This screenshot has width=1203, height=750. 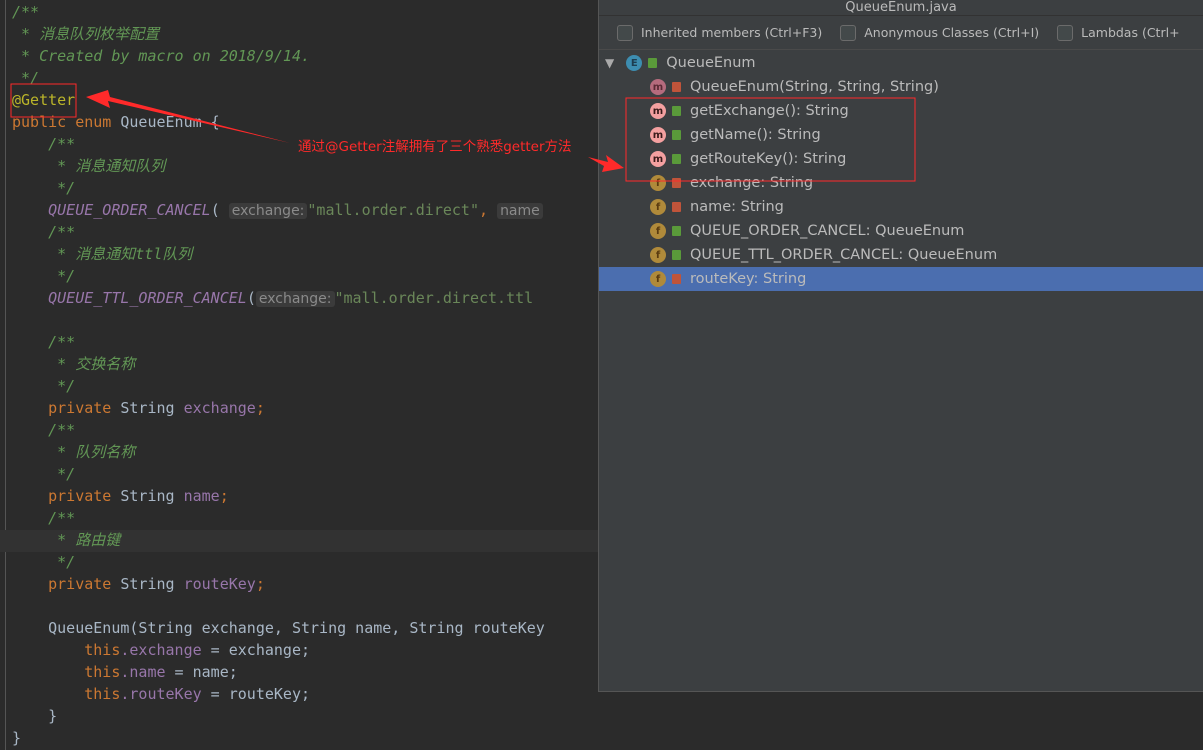 What do you see at coordinates (901, 159) in the screenshot?
I see `tree-item: m getRouteKey(): String` at bounding box center [901, 159].